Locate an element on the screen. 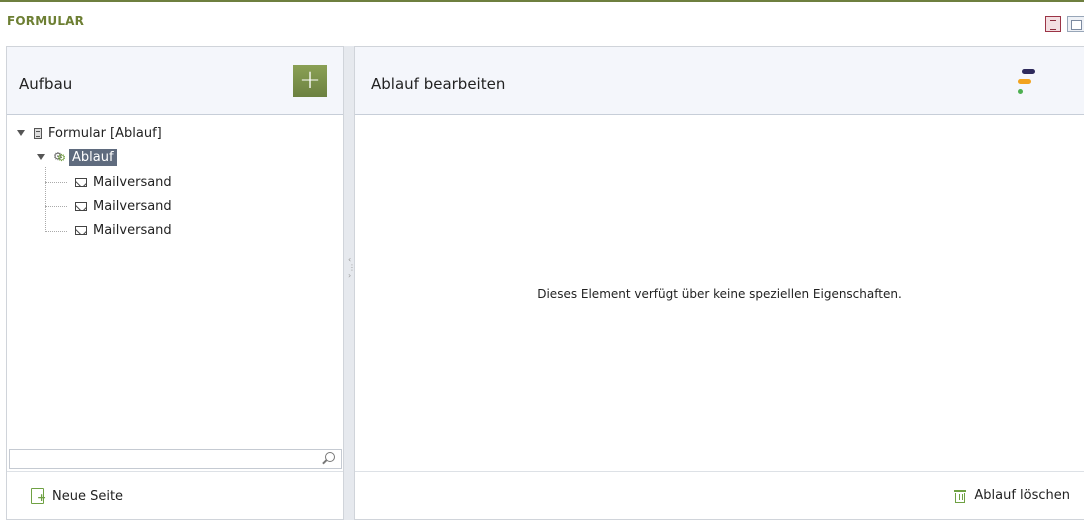 Image resolution: width=1084 pixels, height=532 pixels. brand-logo-icon is located at coordinates (1028, 82).